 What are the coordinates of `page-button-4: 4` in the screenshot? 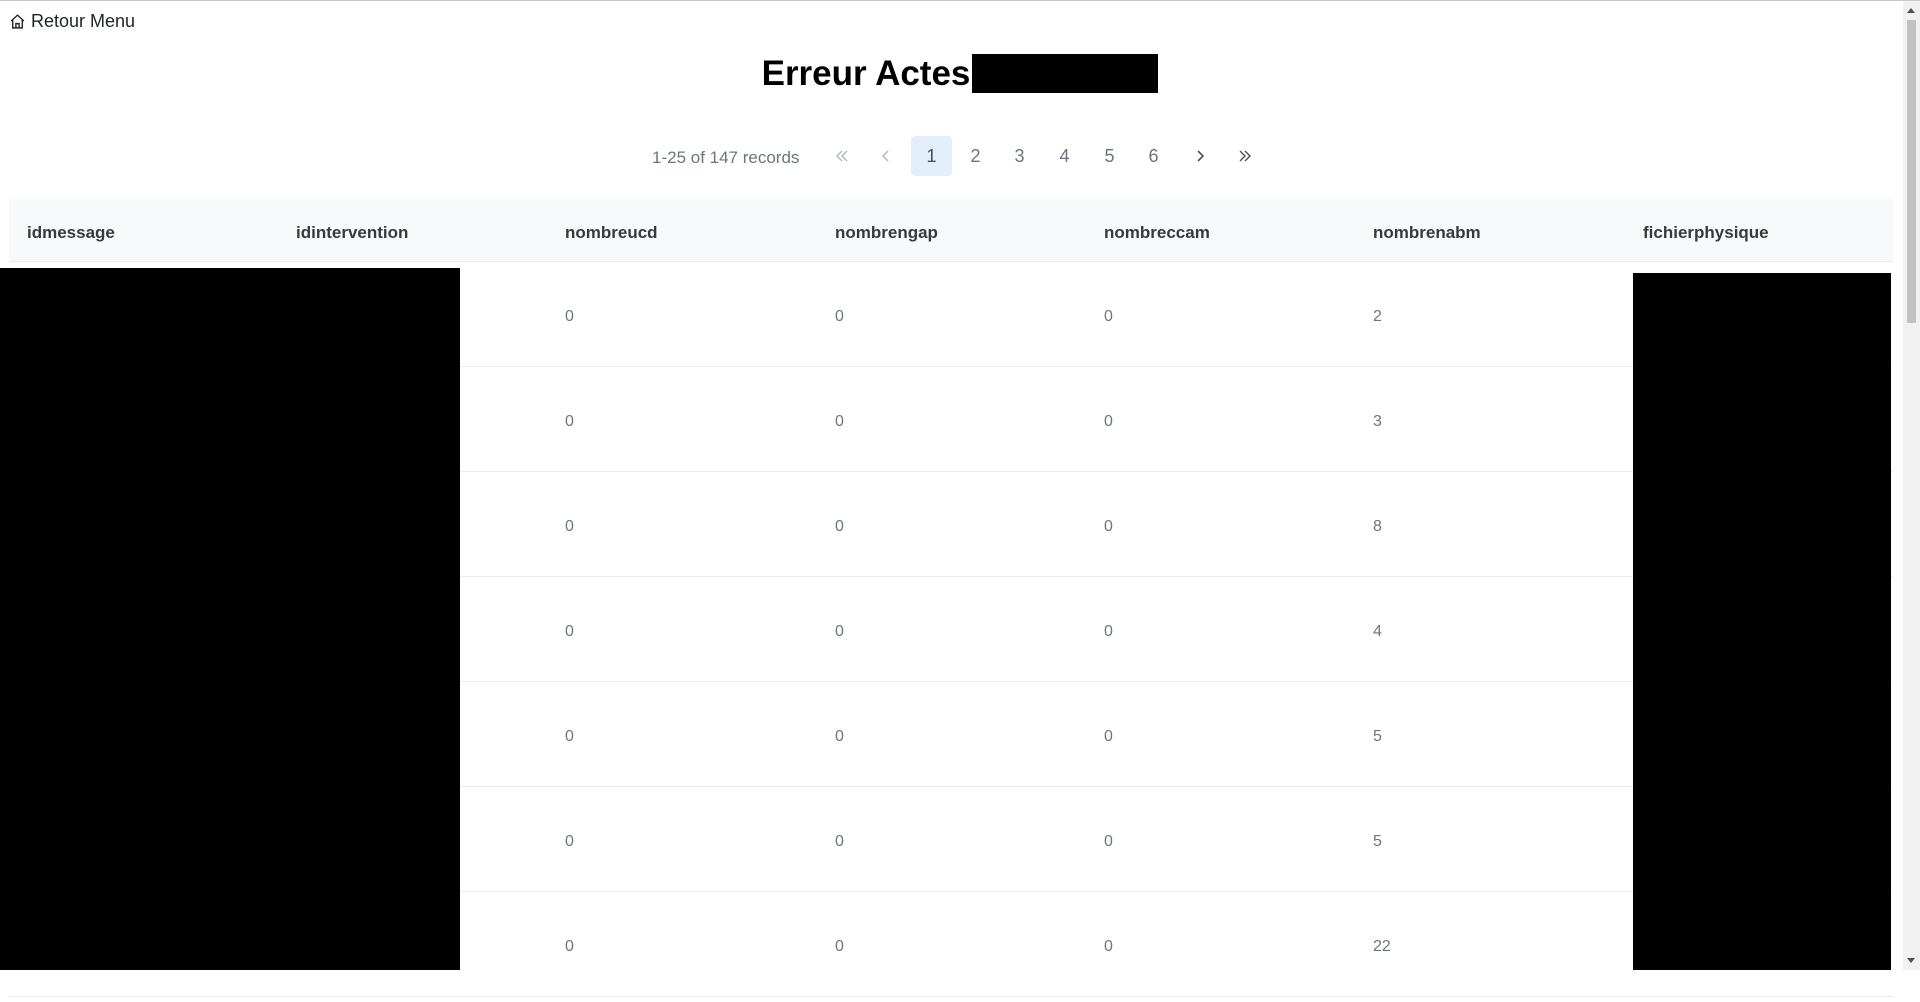 It's located at (1064, 156).